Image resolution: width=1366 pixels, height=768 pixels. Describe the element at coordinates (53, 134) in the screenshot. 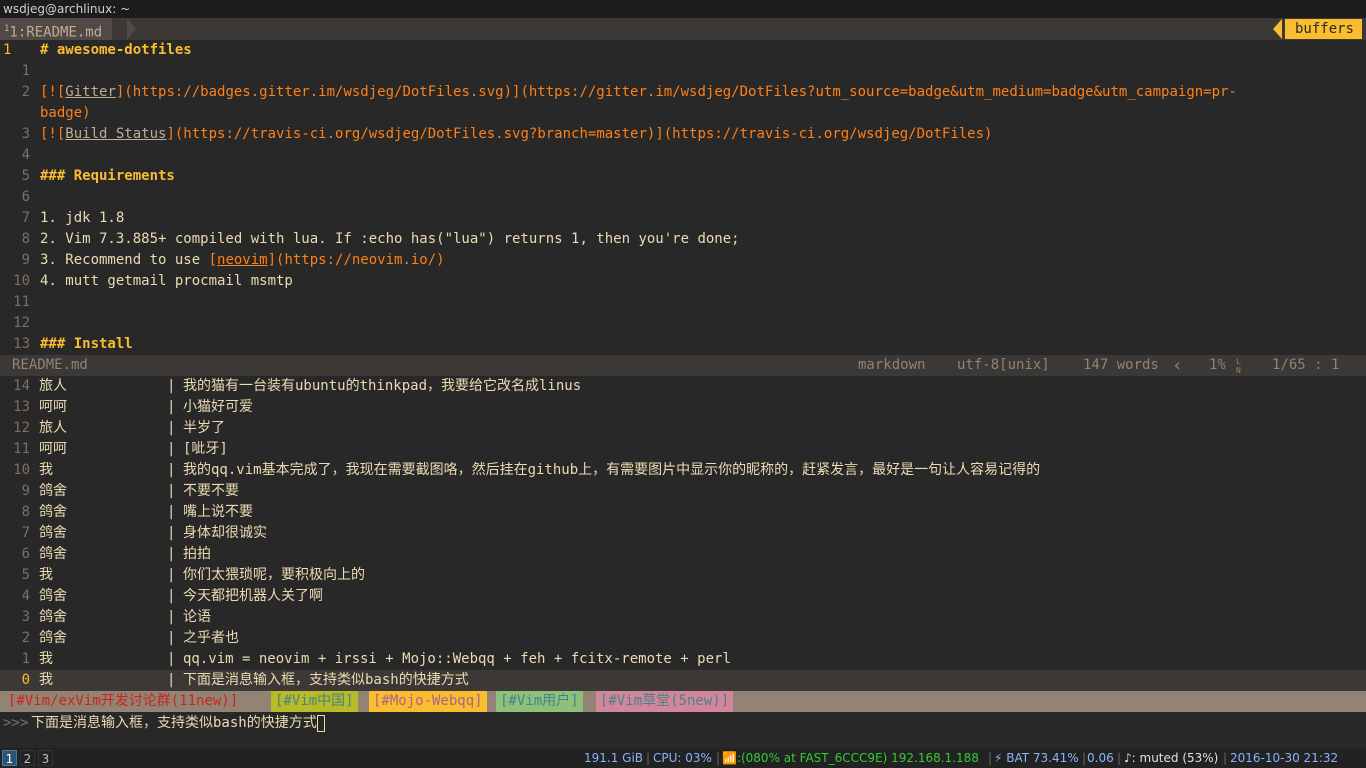

I see `md-bracket: [![` at that location.